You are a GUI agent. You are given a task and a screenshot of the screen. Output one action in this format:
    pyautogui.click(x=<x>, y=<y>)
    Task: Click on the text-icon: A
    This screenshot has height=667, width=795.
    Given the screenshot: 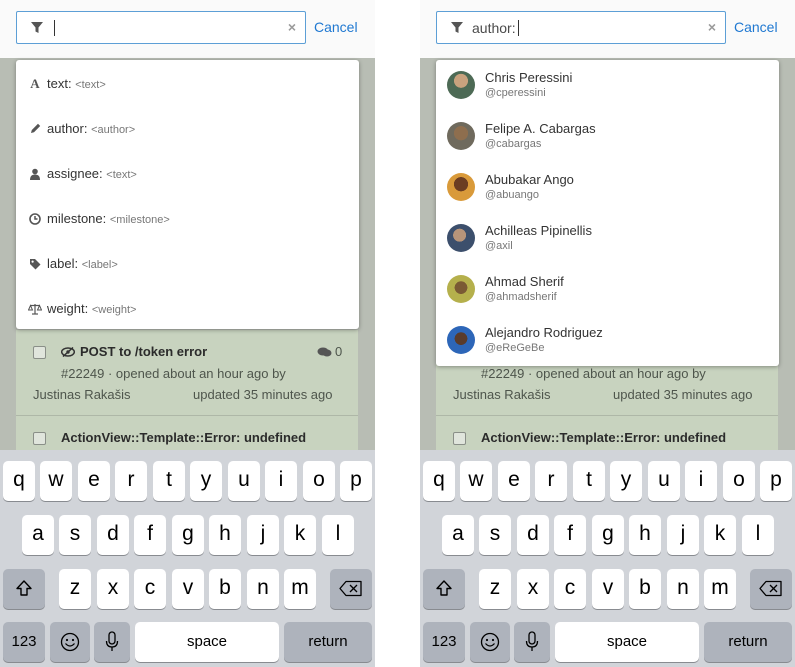 What is the action you would take?
    pyautogui.click(x=35, y=83)
    